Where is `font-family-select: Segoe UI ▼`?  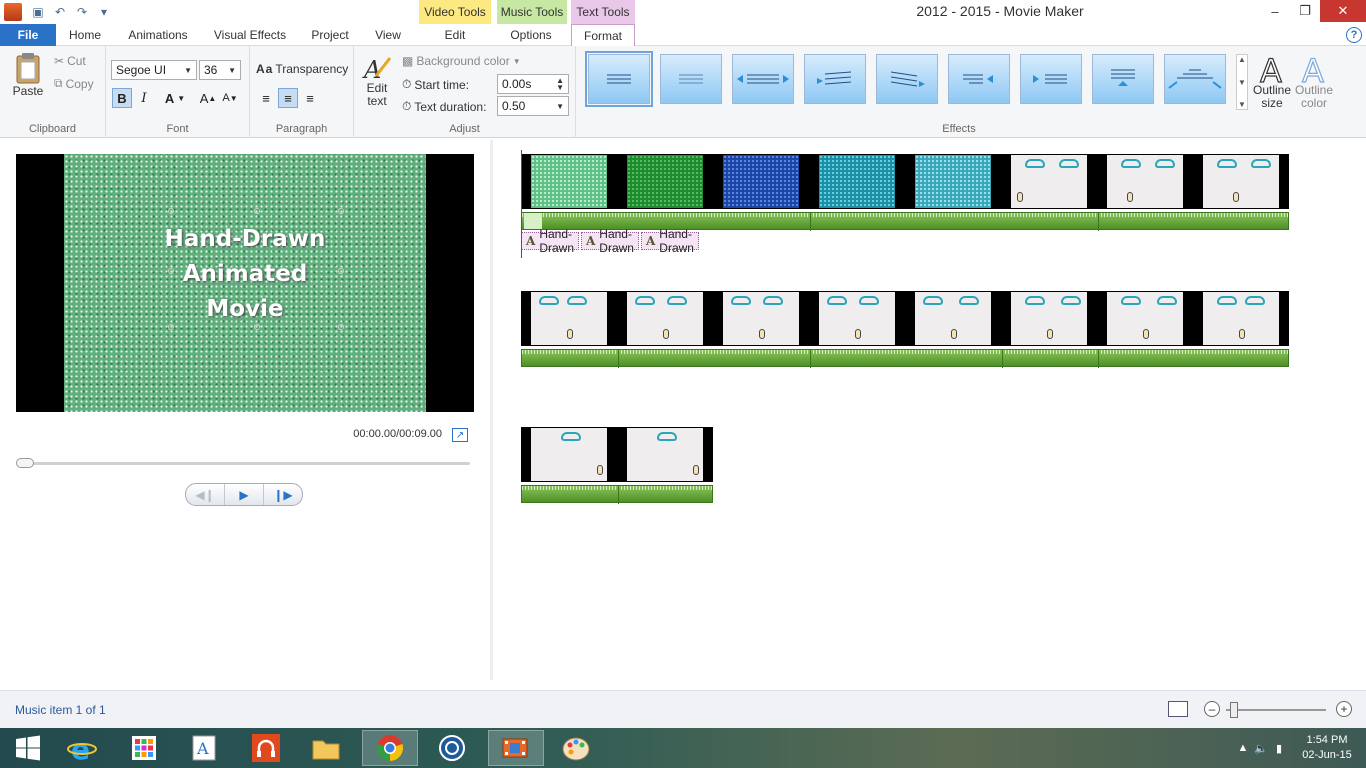 font-family-select: Segoe UI ▼ is located at coordinates (154, 70).